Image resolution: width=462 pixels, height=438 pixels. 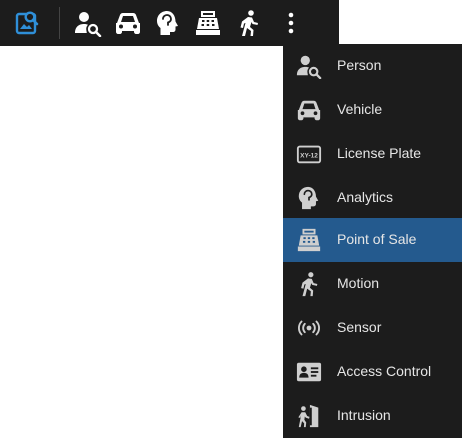 I want to click on menu-item-motion: Motion, so click(x=372, y=284).